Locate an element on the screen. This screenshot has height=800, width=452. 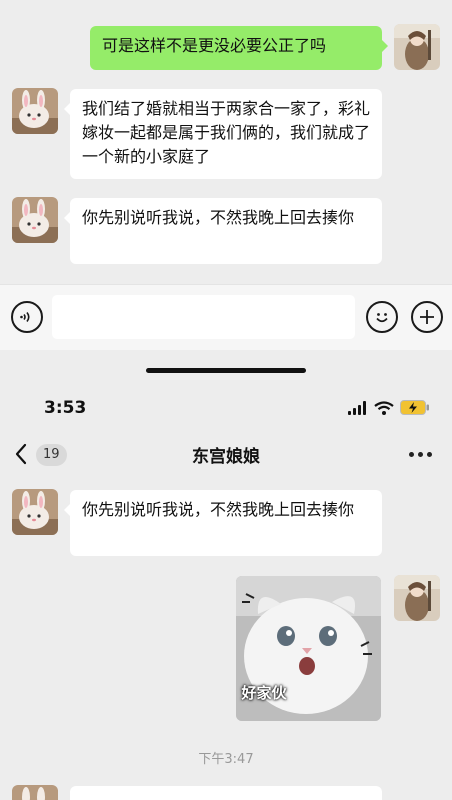
status-time: 3:53 is located at coordinates (65, 408).